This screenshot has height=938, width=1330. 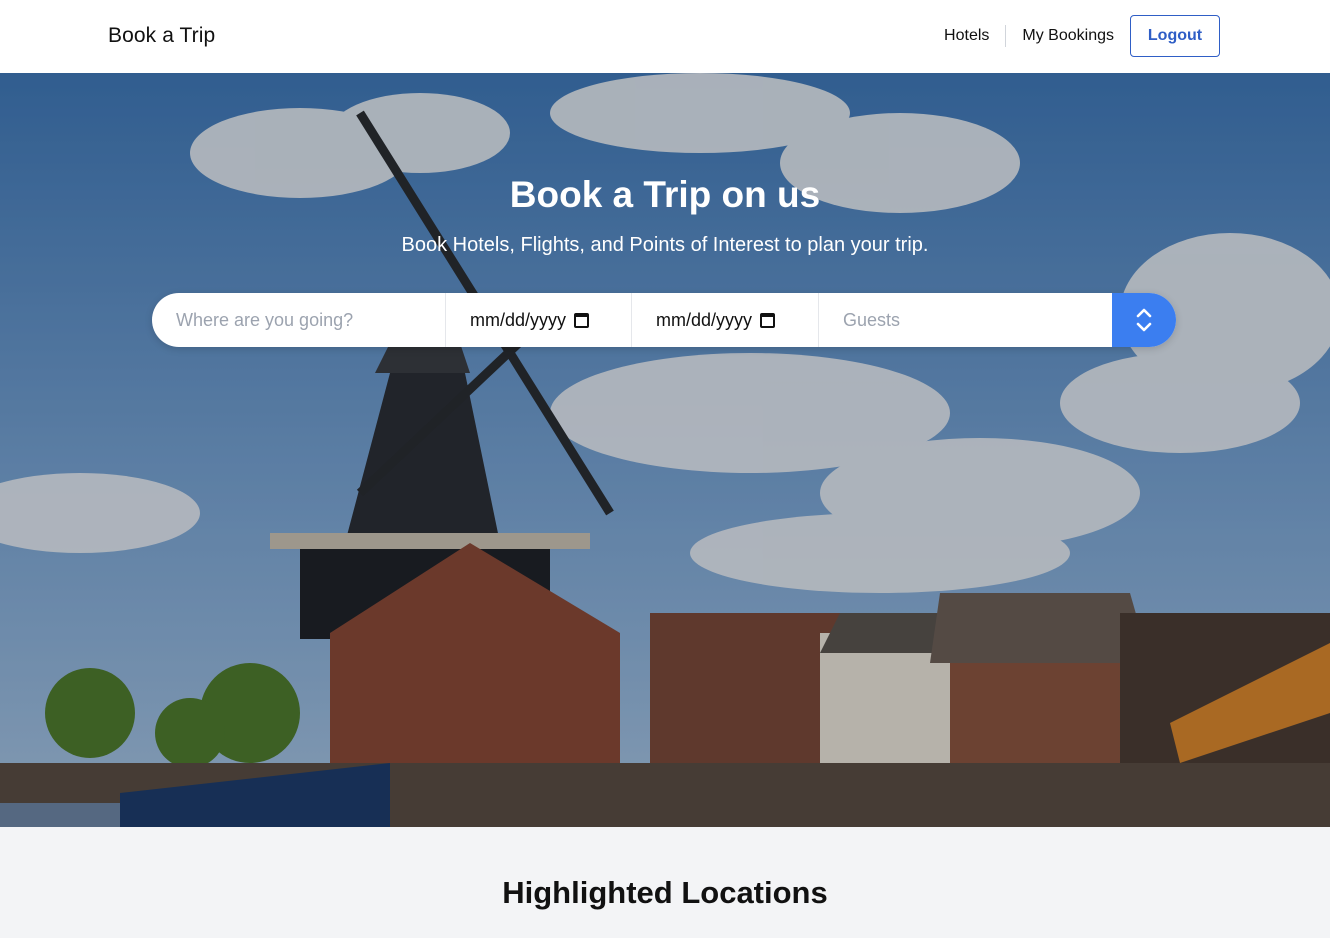 I want to click on nav-link-my-bookings: My Bookings, so click(x=1068, y=36).